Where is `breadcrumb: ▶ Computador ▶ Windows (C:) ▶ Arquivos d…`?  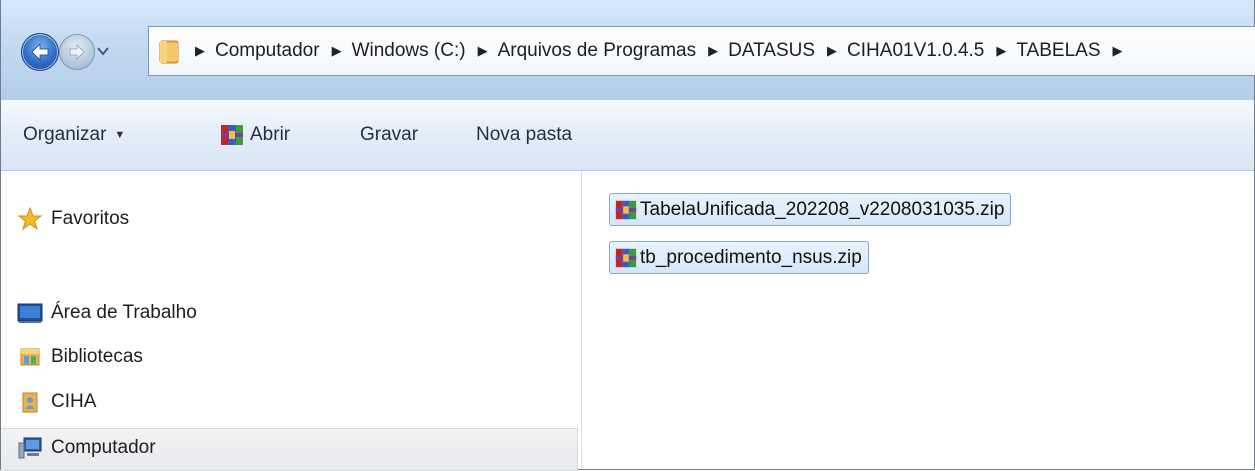 breadcrumb: ▶ Computador ▶ Windows (C:) ▶ Arquivos d… is located at coordinates (664, 51).